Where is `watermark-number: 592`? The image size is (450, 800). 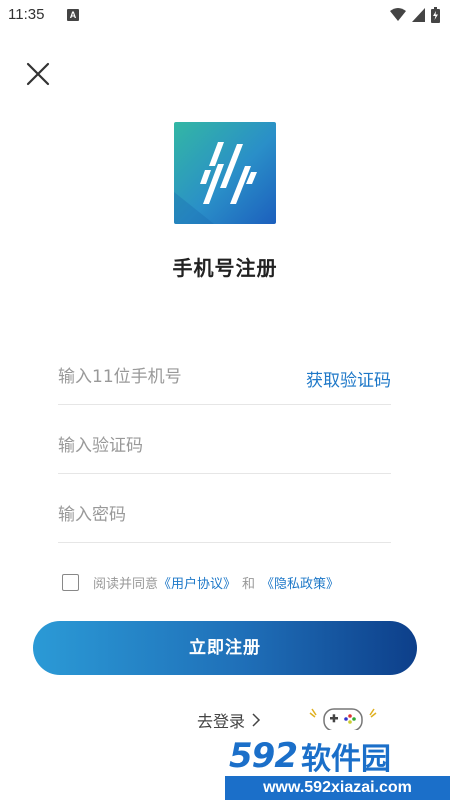
watermark-number: 592 is located at coordinates (263, 756).